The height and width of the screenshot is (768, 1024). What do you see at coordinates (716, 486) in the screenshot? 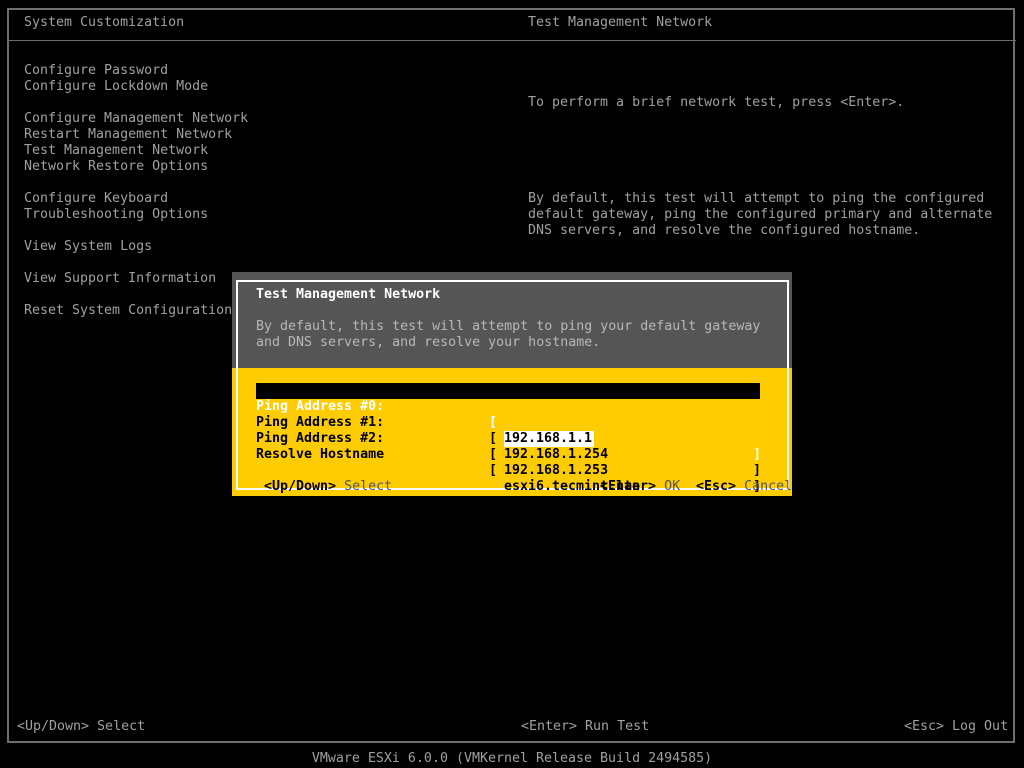
I see `esc-key: <Esc>` at bounding box center [716, 486].